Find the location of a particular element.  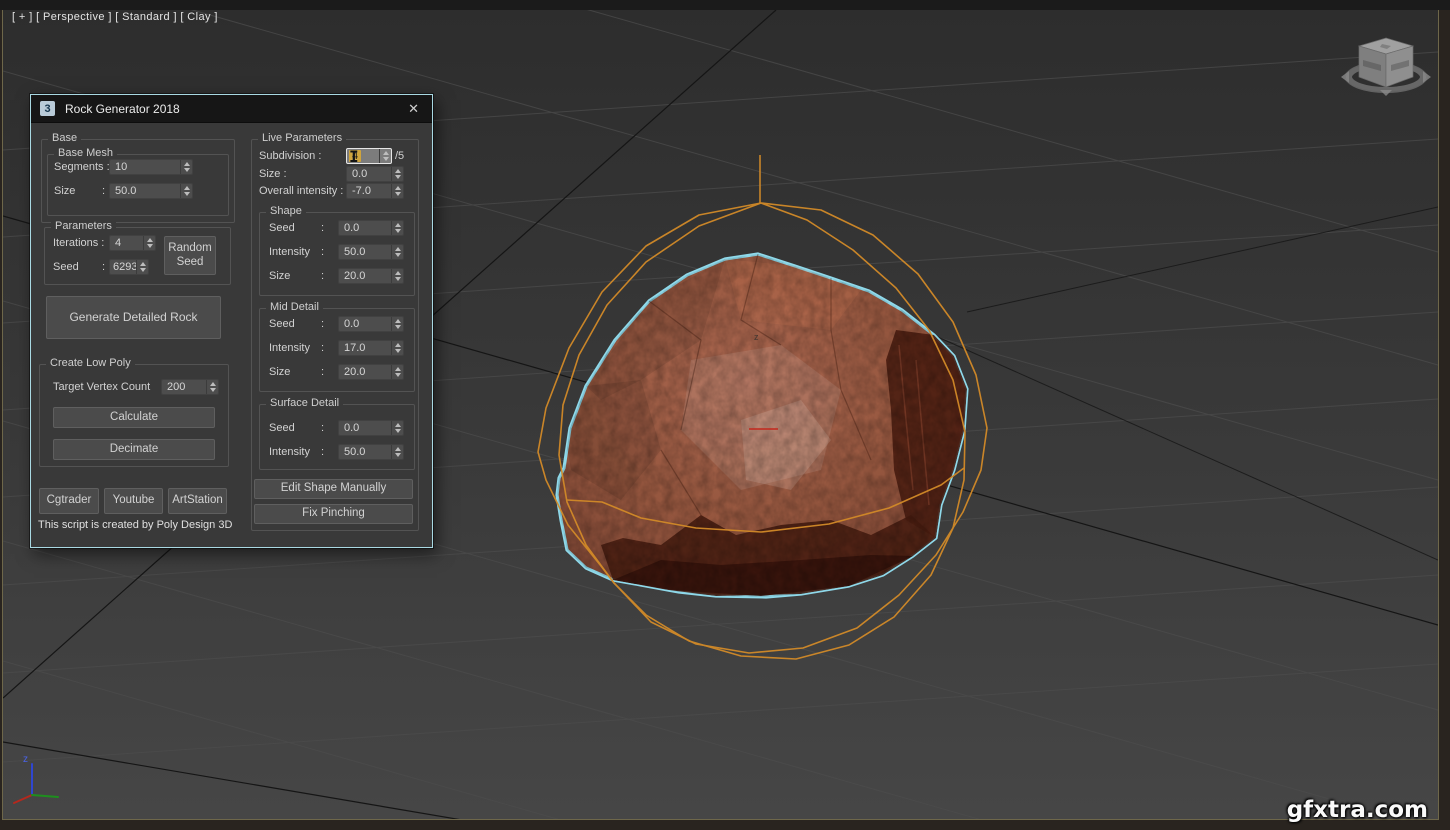

fix-pinching-button: Fix Pinching is located at coordinates (333, 514).